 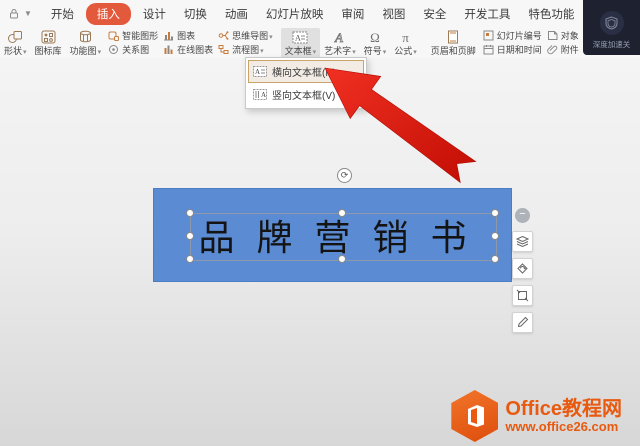 I want to click on diagram-group: 智能图形 关系图, so click(x=132, y=43).